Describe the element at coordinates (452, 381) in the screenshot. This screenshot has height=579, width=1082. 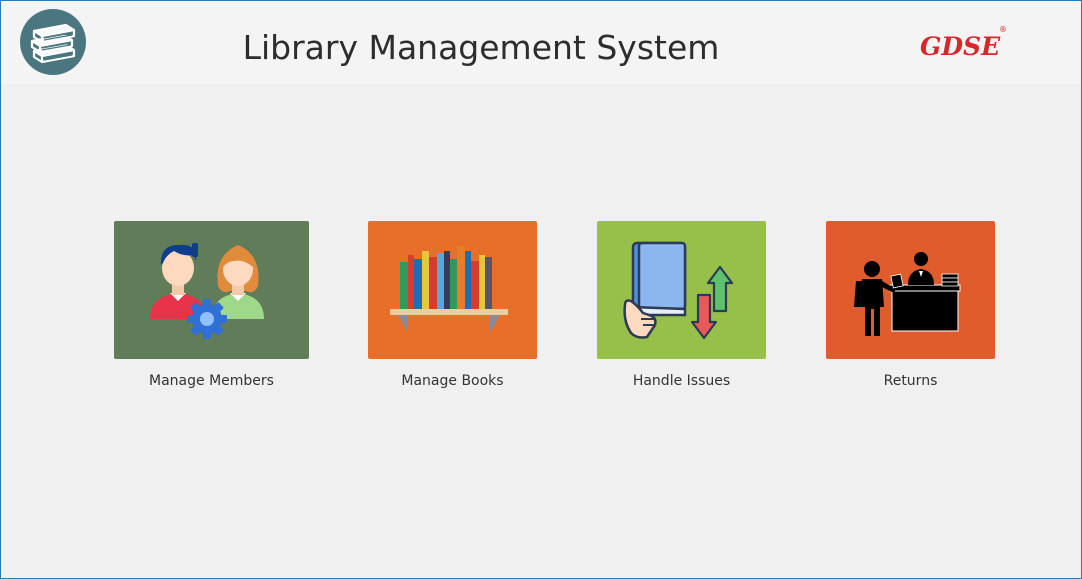
I see `manage-books-label: Manage Books` at that location.